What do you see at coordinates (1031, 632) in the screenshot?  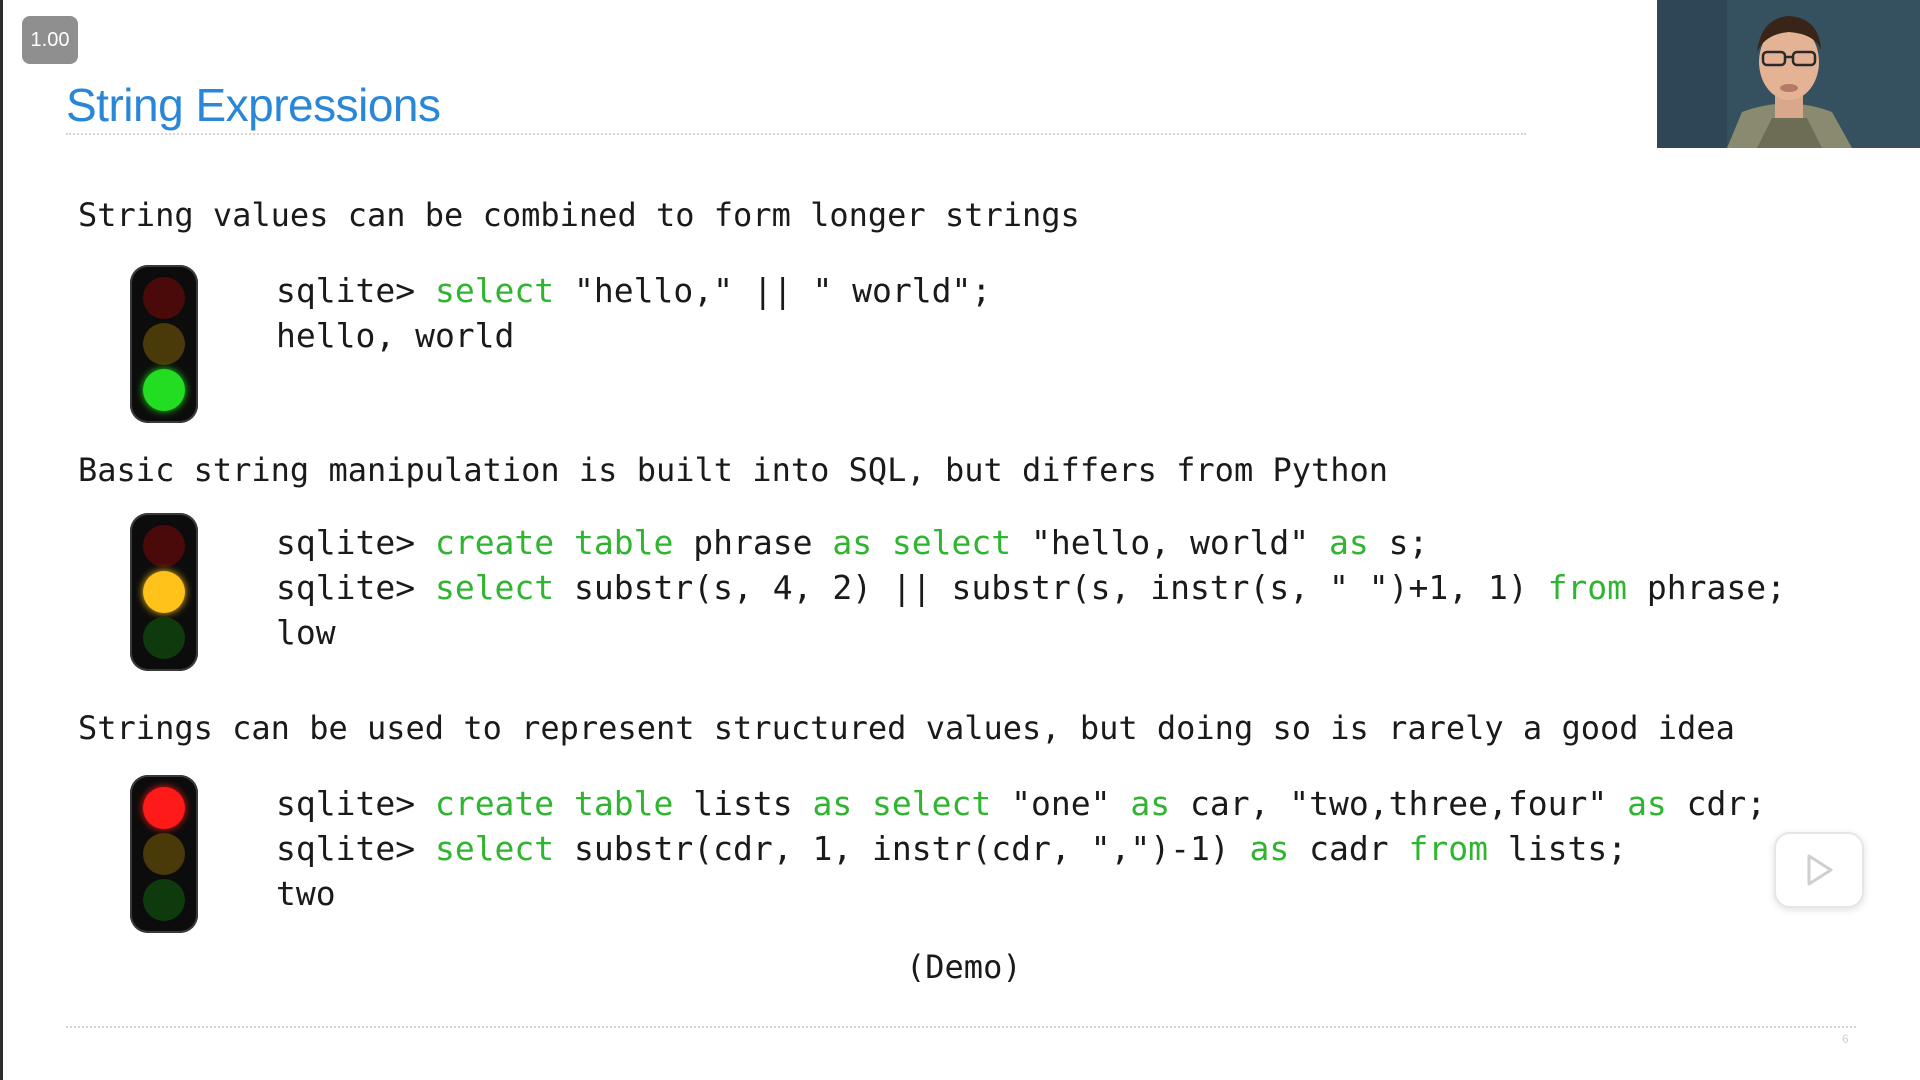 I see `code-line: low` at bounding box center [1031, 632].